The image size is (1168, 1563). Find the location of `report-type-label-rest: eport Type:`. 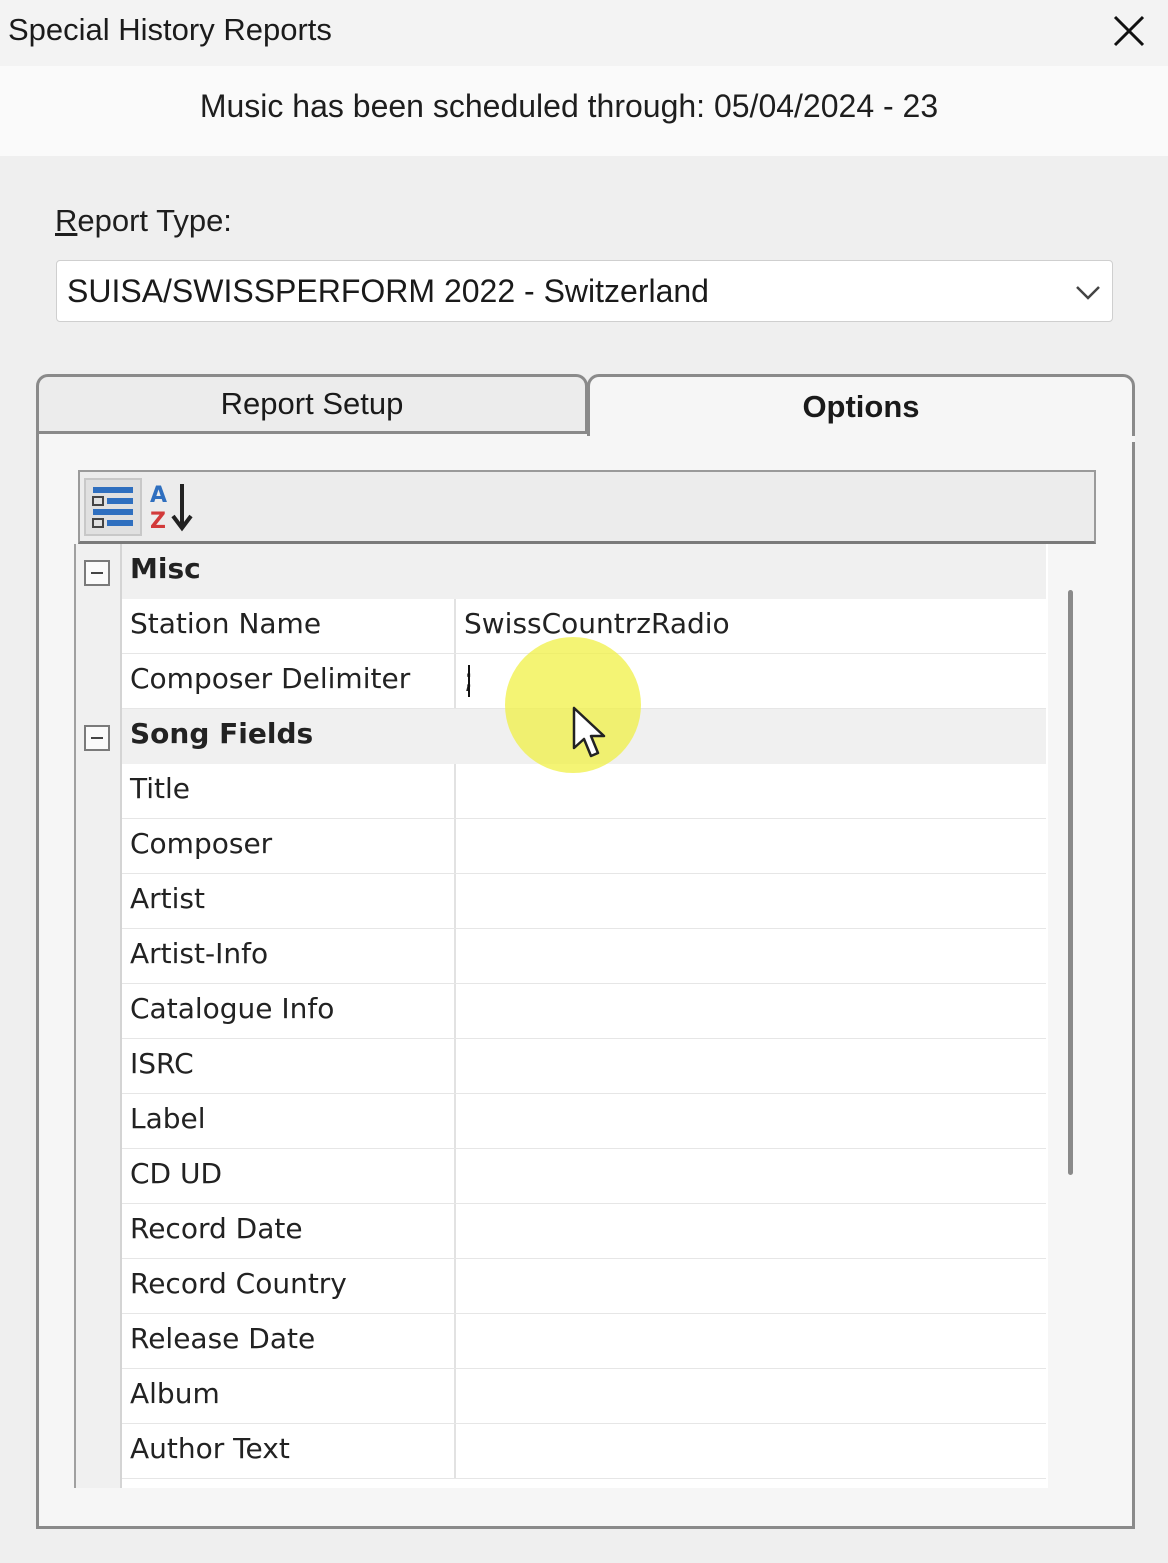

report-type-label-rest: eport Type: is located at coordinates (154, 220).